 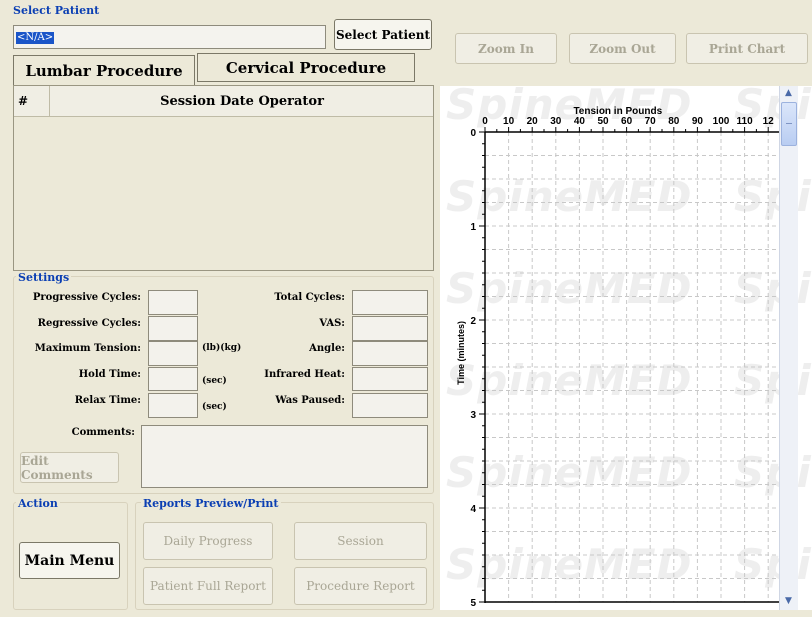 What do you see at coordinates (32, 101) in the screenshot?
I see `column-header-number: #` at bounding box center [32, 101].